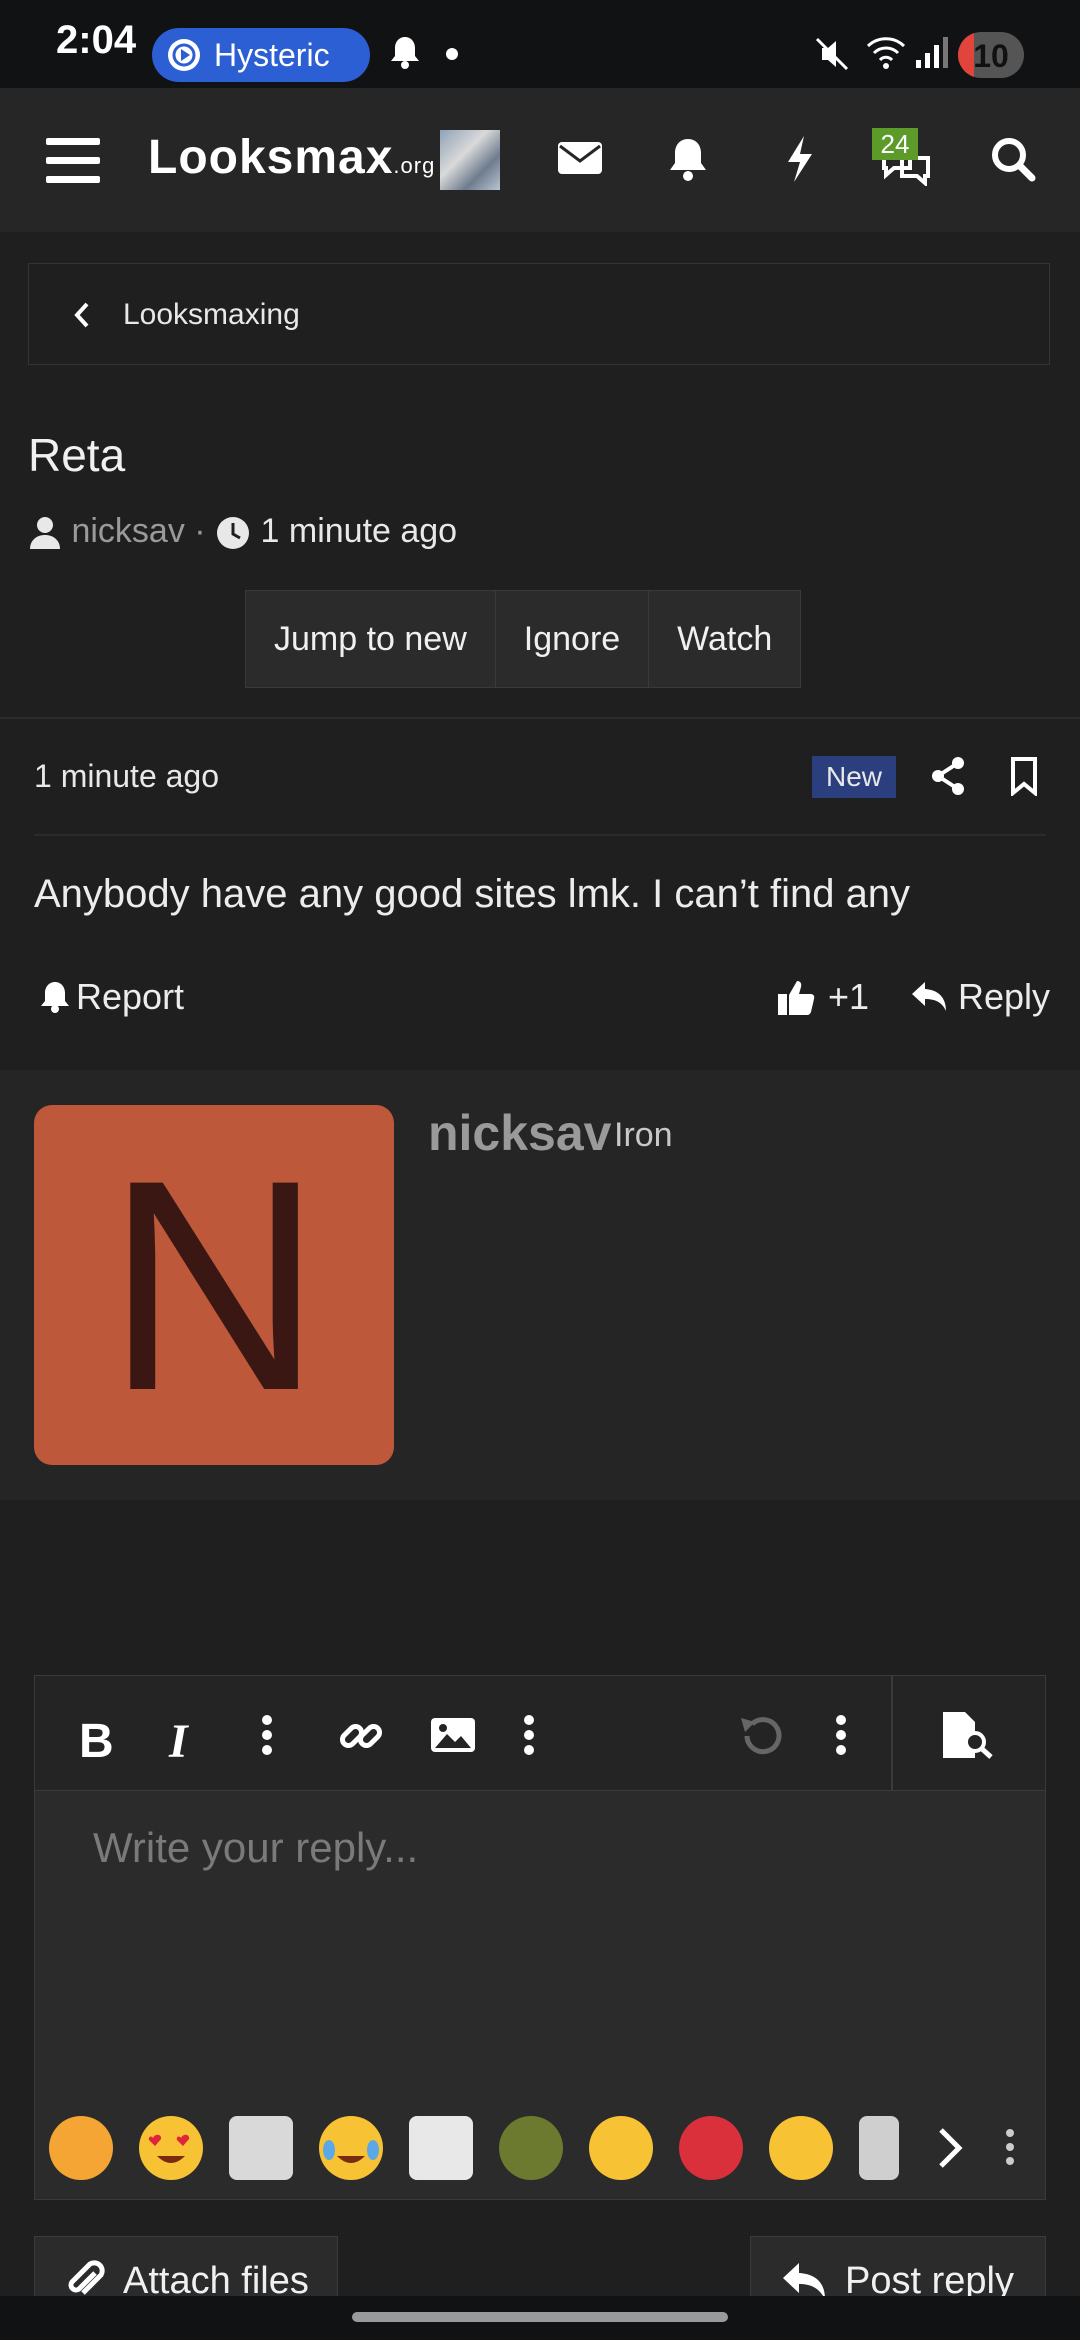  Describe the element at coordinates (892, 1733) in the screenshot. I see `toolbar-separator` at that location.